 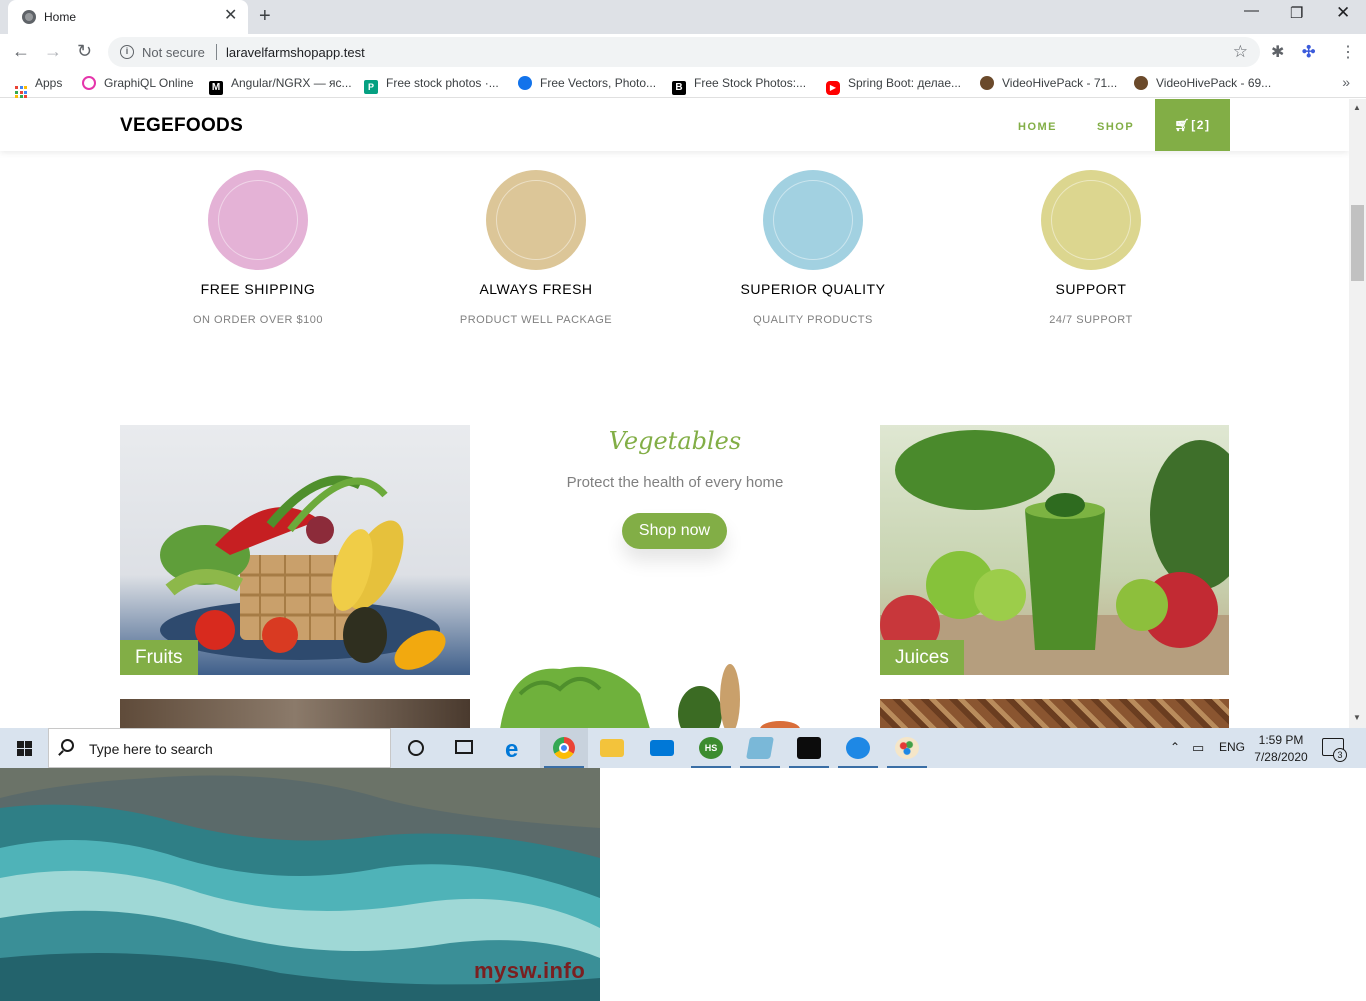 What do you see at coordinates (813, 248) in the screenshot?
I see `service-superior-quality: SUPERIOR QUALITY QUALITY PRODUCTS` at bounding box center [813, 248].